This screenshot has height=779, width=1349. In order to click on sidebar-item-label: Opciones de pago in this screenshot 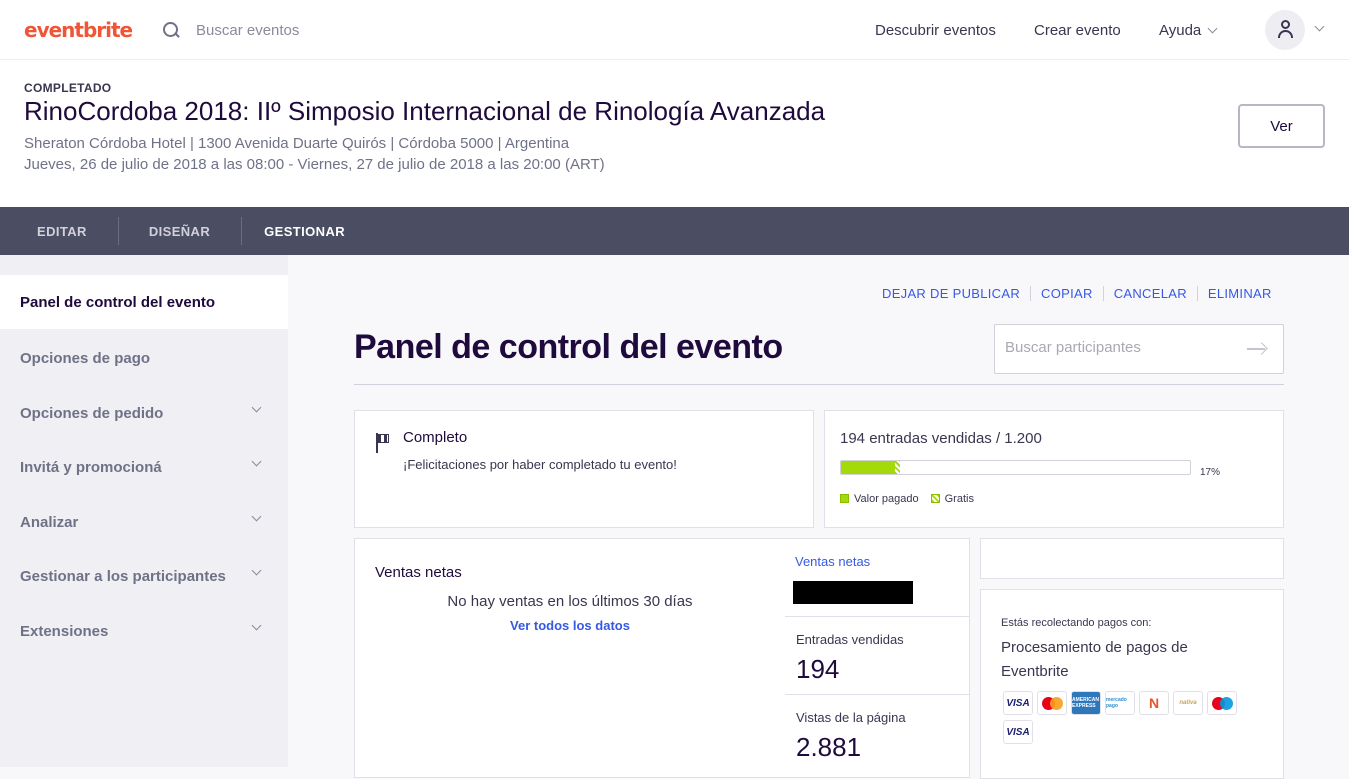, I will do `click(85, 358)`.